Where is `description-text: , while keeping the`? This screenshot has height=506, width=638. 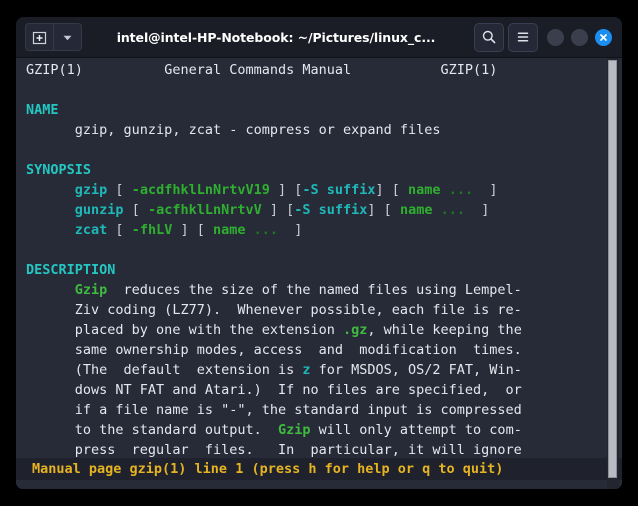
description-text: , while keeping the is located at coordinates (444, 330).